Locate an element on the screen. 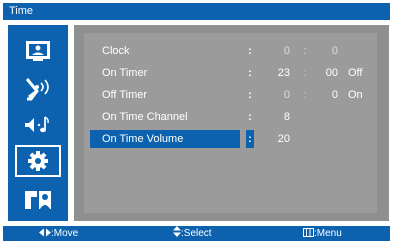 The image size is (395, 243). menu-title: Time is located at coordinates (21, 11).